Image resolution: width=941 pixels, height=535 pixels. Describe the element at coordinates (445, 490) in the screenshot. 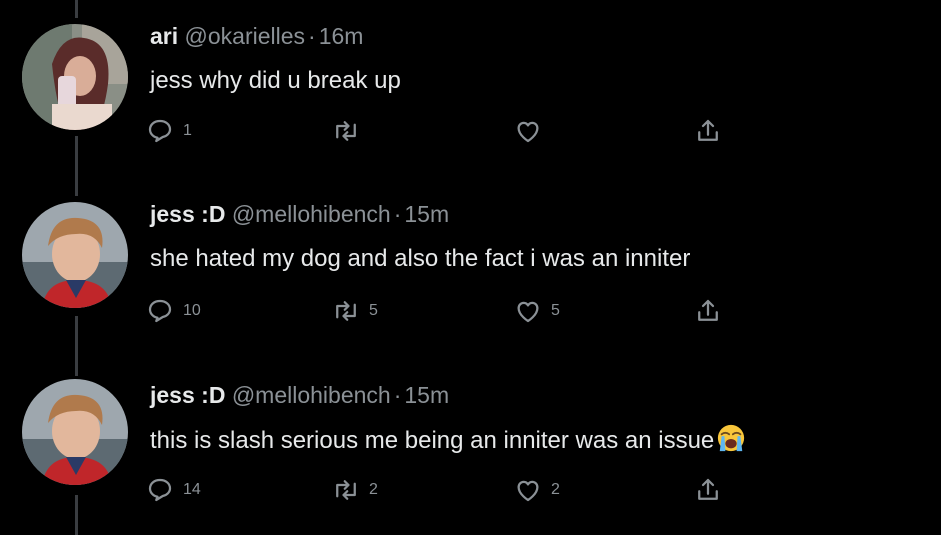

I see `action-bar: 14 2 2` at that location.